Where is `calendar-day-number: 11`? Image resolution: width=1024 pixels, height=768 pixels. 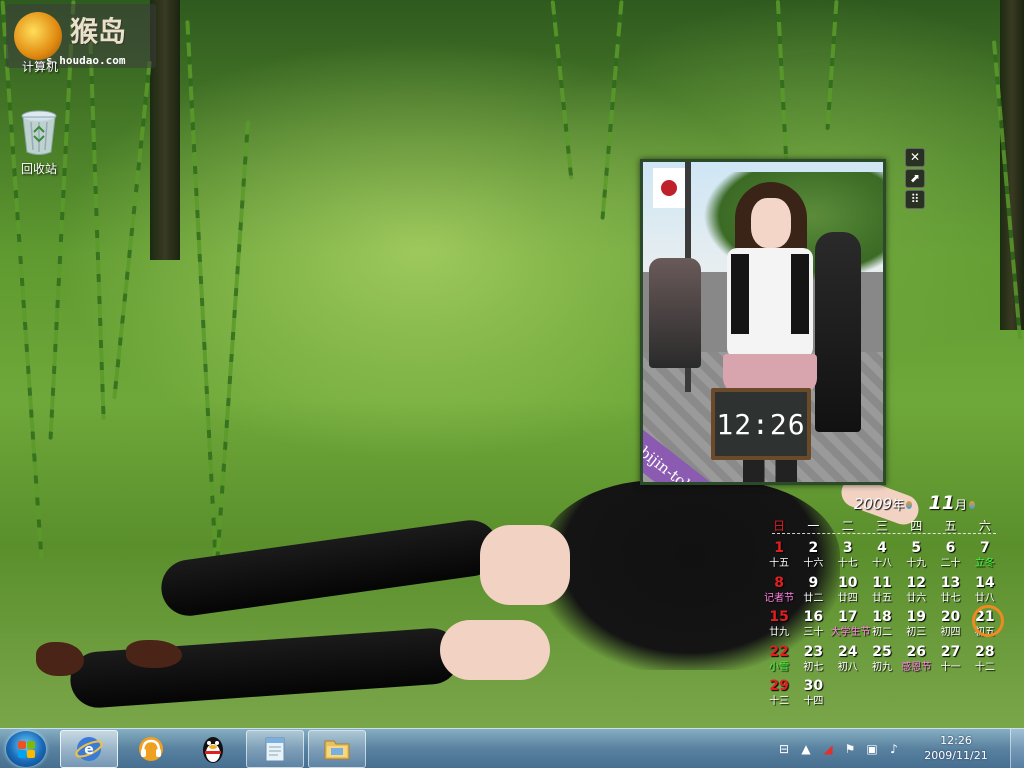
calendar-day-number: 11 is located at coordinates (882, 582).